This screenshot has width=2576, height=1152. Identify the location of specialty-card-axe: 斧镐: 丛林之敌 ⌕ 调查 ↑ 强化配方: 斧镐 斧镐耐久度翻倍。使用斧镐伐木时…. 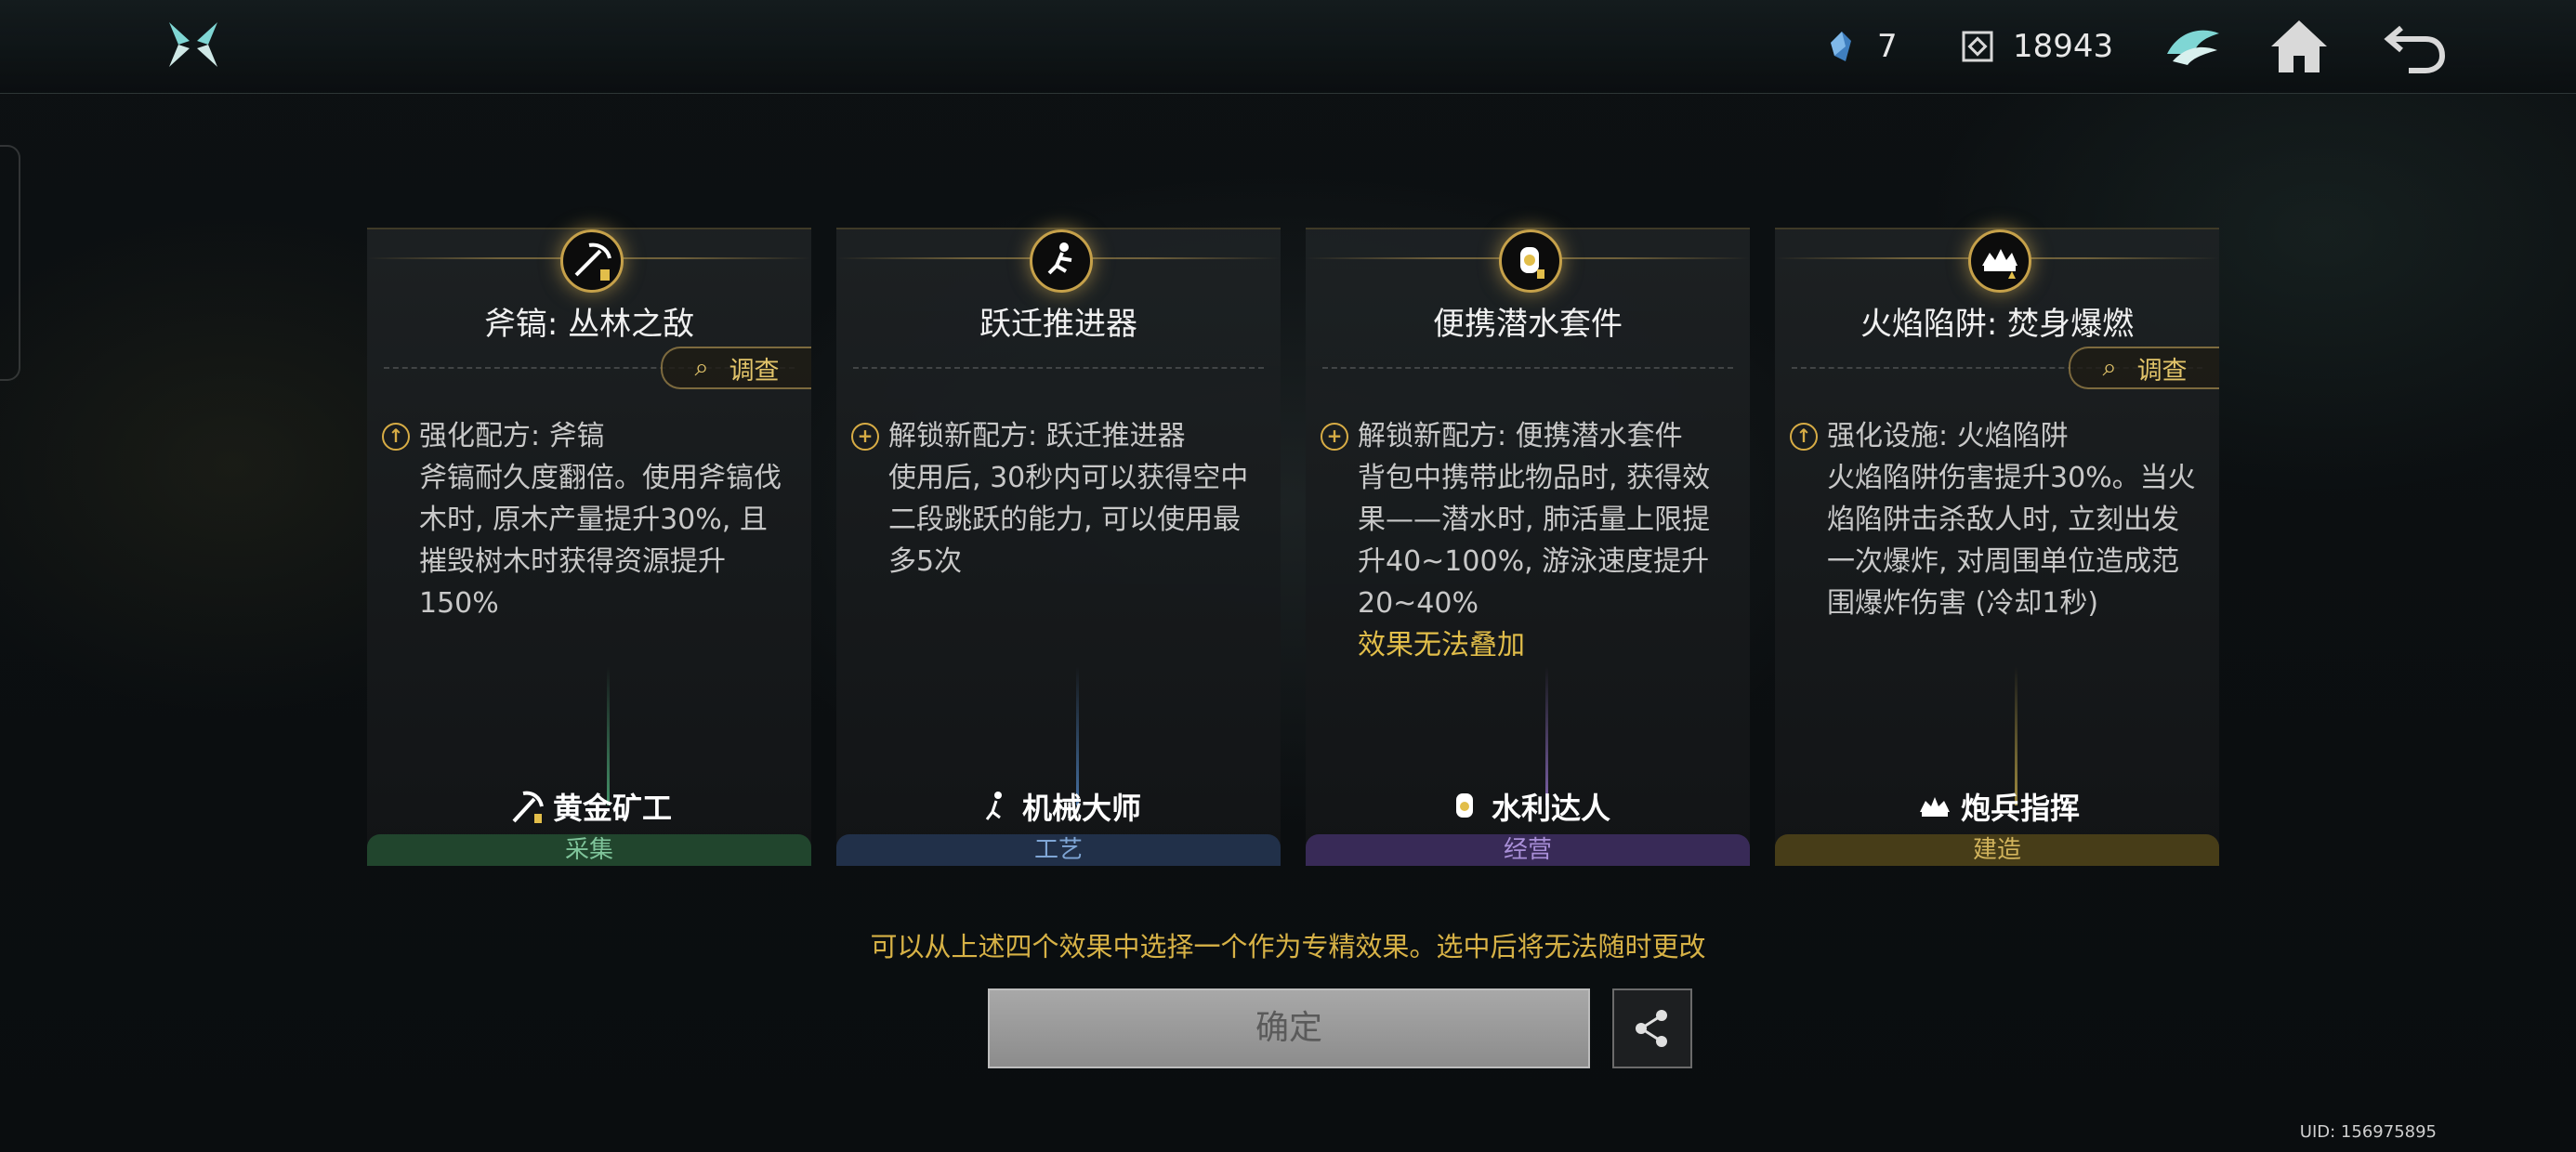
(589, 547).